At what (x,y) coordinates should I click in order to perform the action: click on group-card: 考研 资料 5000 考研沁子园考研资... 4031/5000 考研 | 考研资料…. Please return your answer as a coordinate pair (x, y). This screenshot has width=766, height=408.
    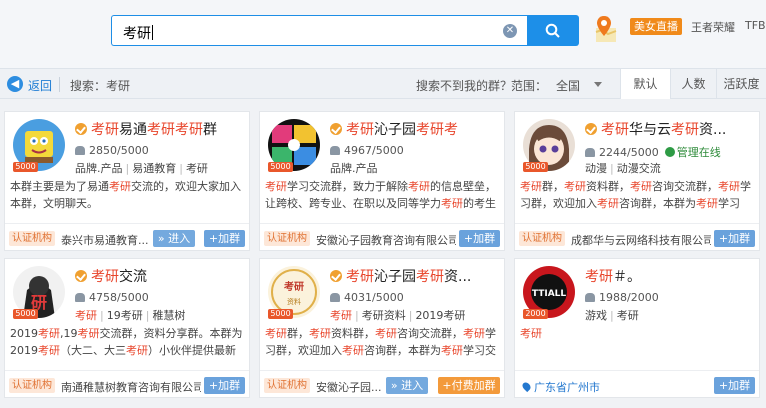
    Looking at the image, I should click on (382, 328).